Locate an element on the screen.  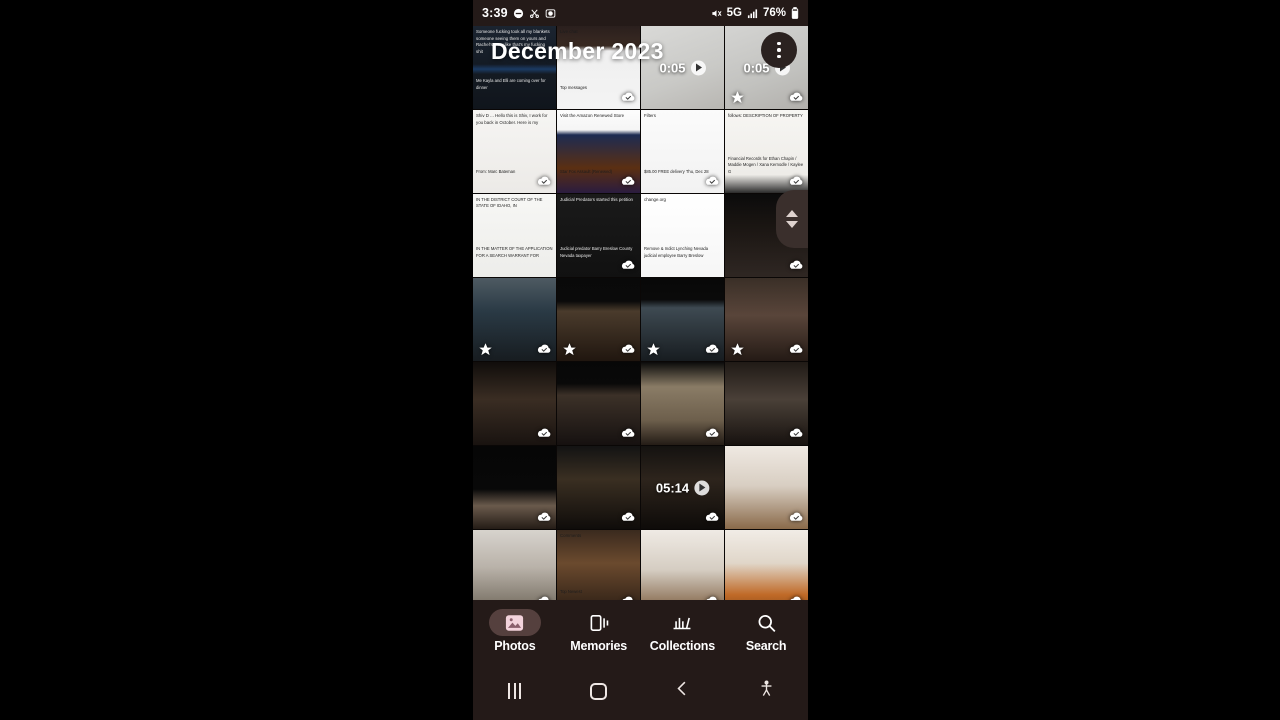
battery-icon is located at coordinates (795, 13).